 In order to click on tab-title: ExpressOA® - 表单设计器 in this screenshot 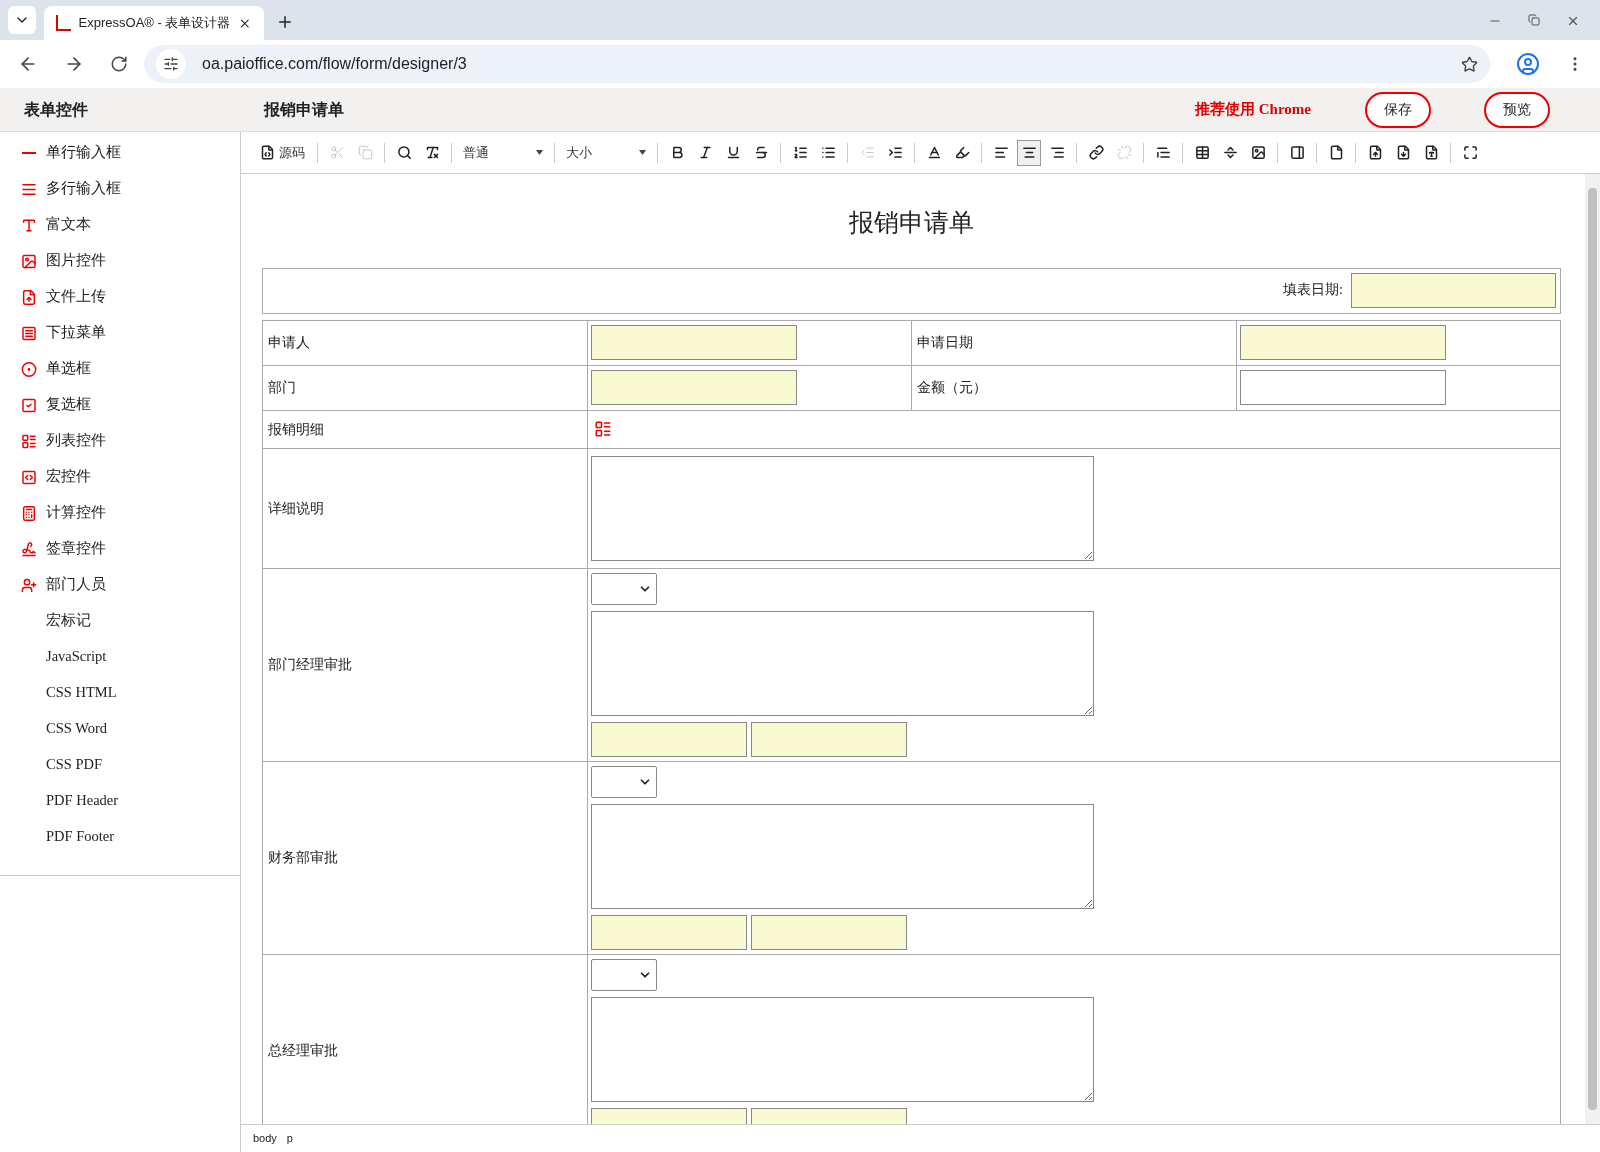, I will do `click(154, 23)`.